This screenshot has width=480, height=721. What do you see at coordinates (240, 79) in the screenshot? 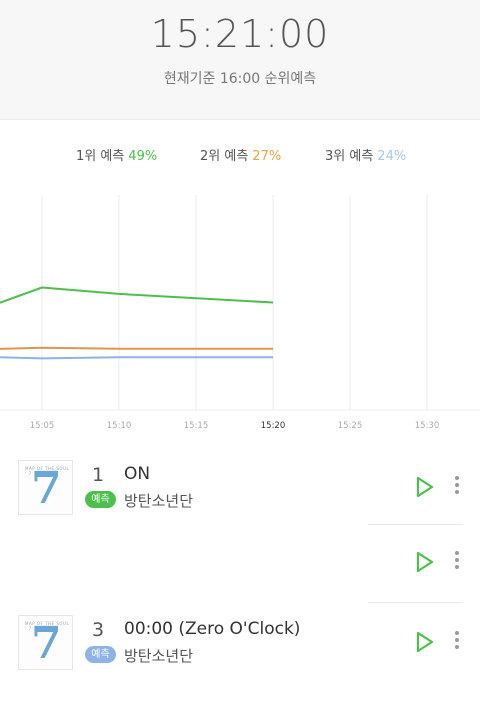
I see `prediction-subtitle: 현재기준 16:00 순위예측` at bounding box center [240, 79].